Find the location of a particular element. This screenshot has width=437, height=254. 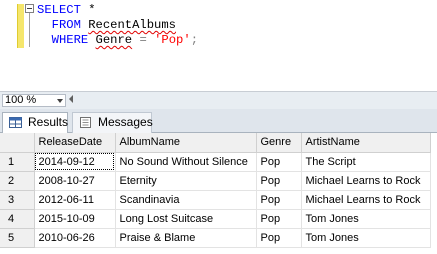

row-number: 3 is located at coordinates (17, 200).